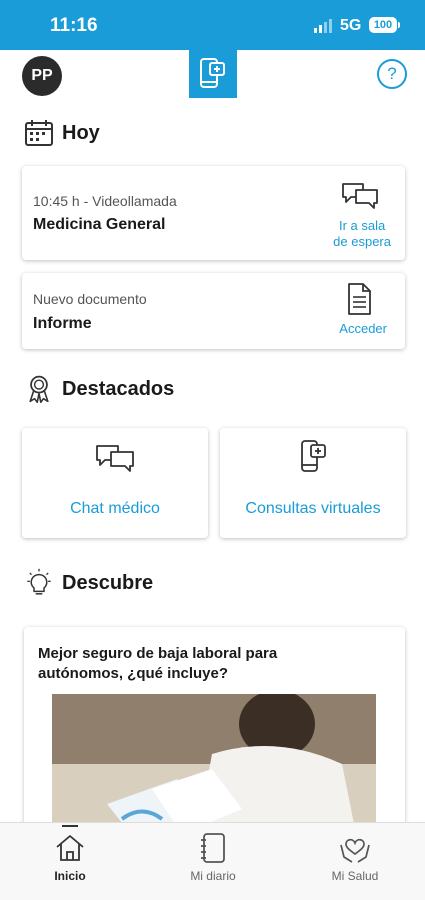  I want to click on virtual-consultations-card: Consultas virtuales, so click(313, 483).